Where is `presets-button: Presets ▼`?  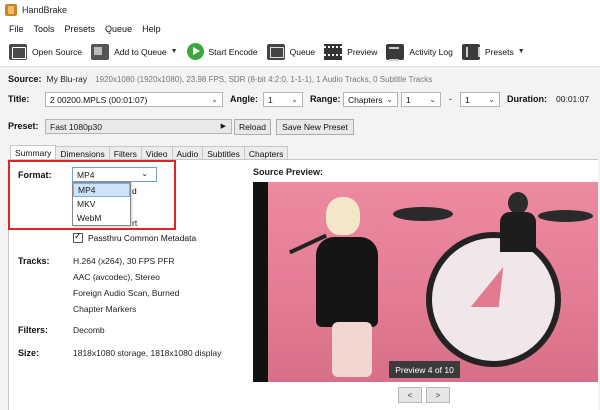 presets-button: Presets ▼ is located at coordinates (495, 52).